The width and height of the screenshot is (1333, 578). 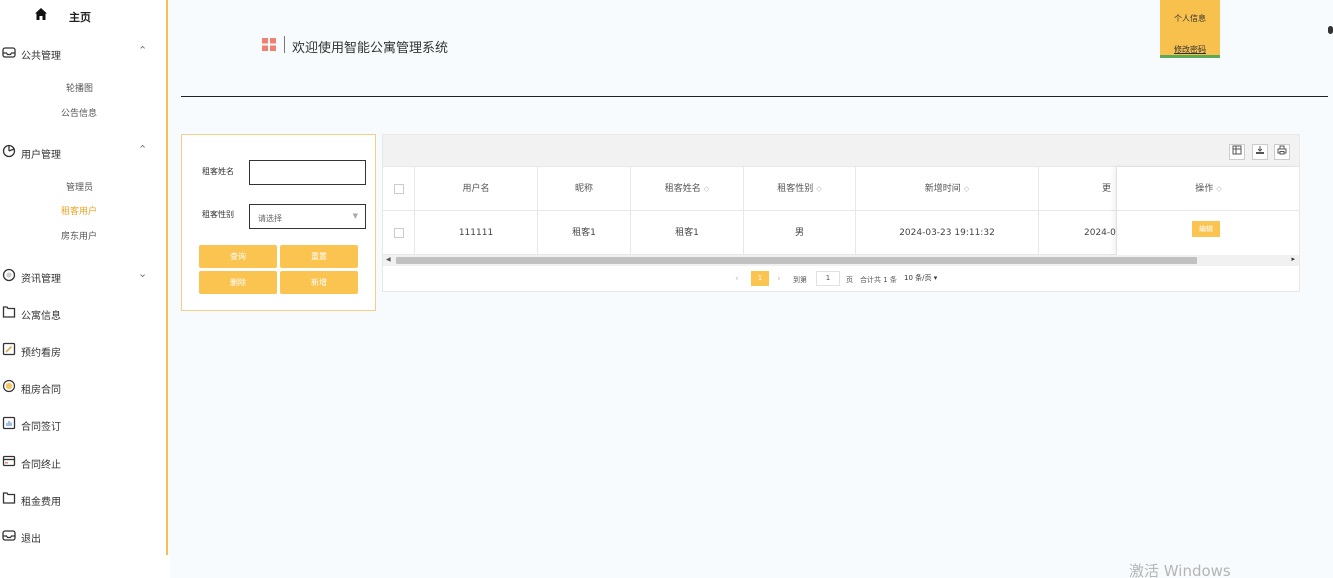 What do you see at coordinates (218, 171) in the screenshot?
I see `tenant-name-label: 租客姓名` at bounding box center [218, 171].